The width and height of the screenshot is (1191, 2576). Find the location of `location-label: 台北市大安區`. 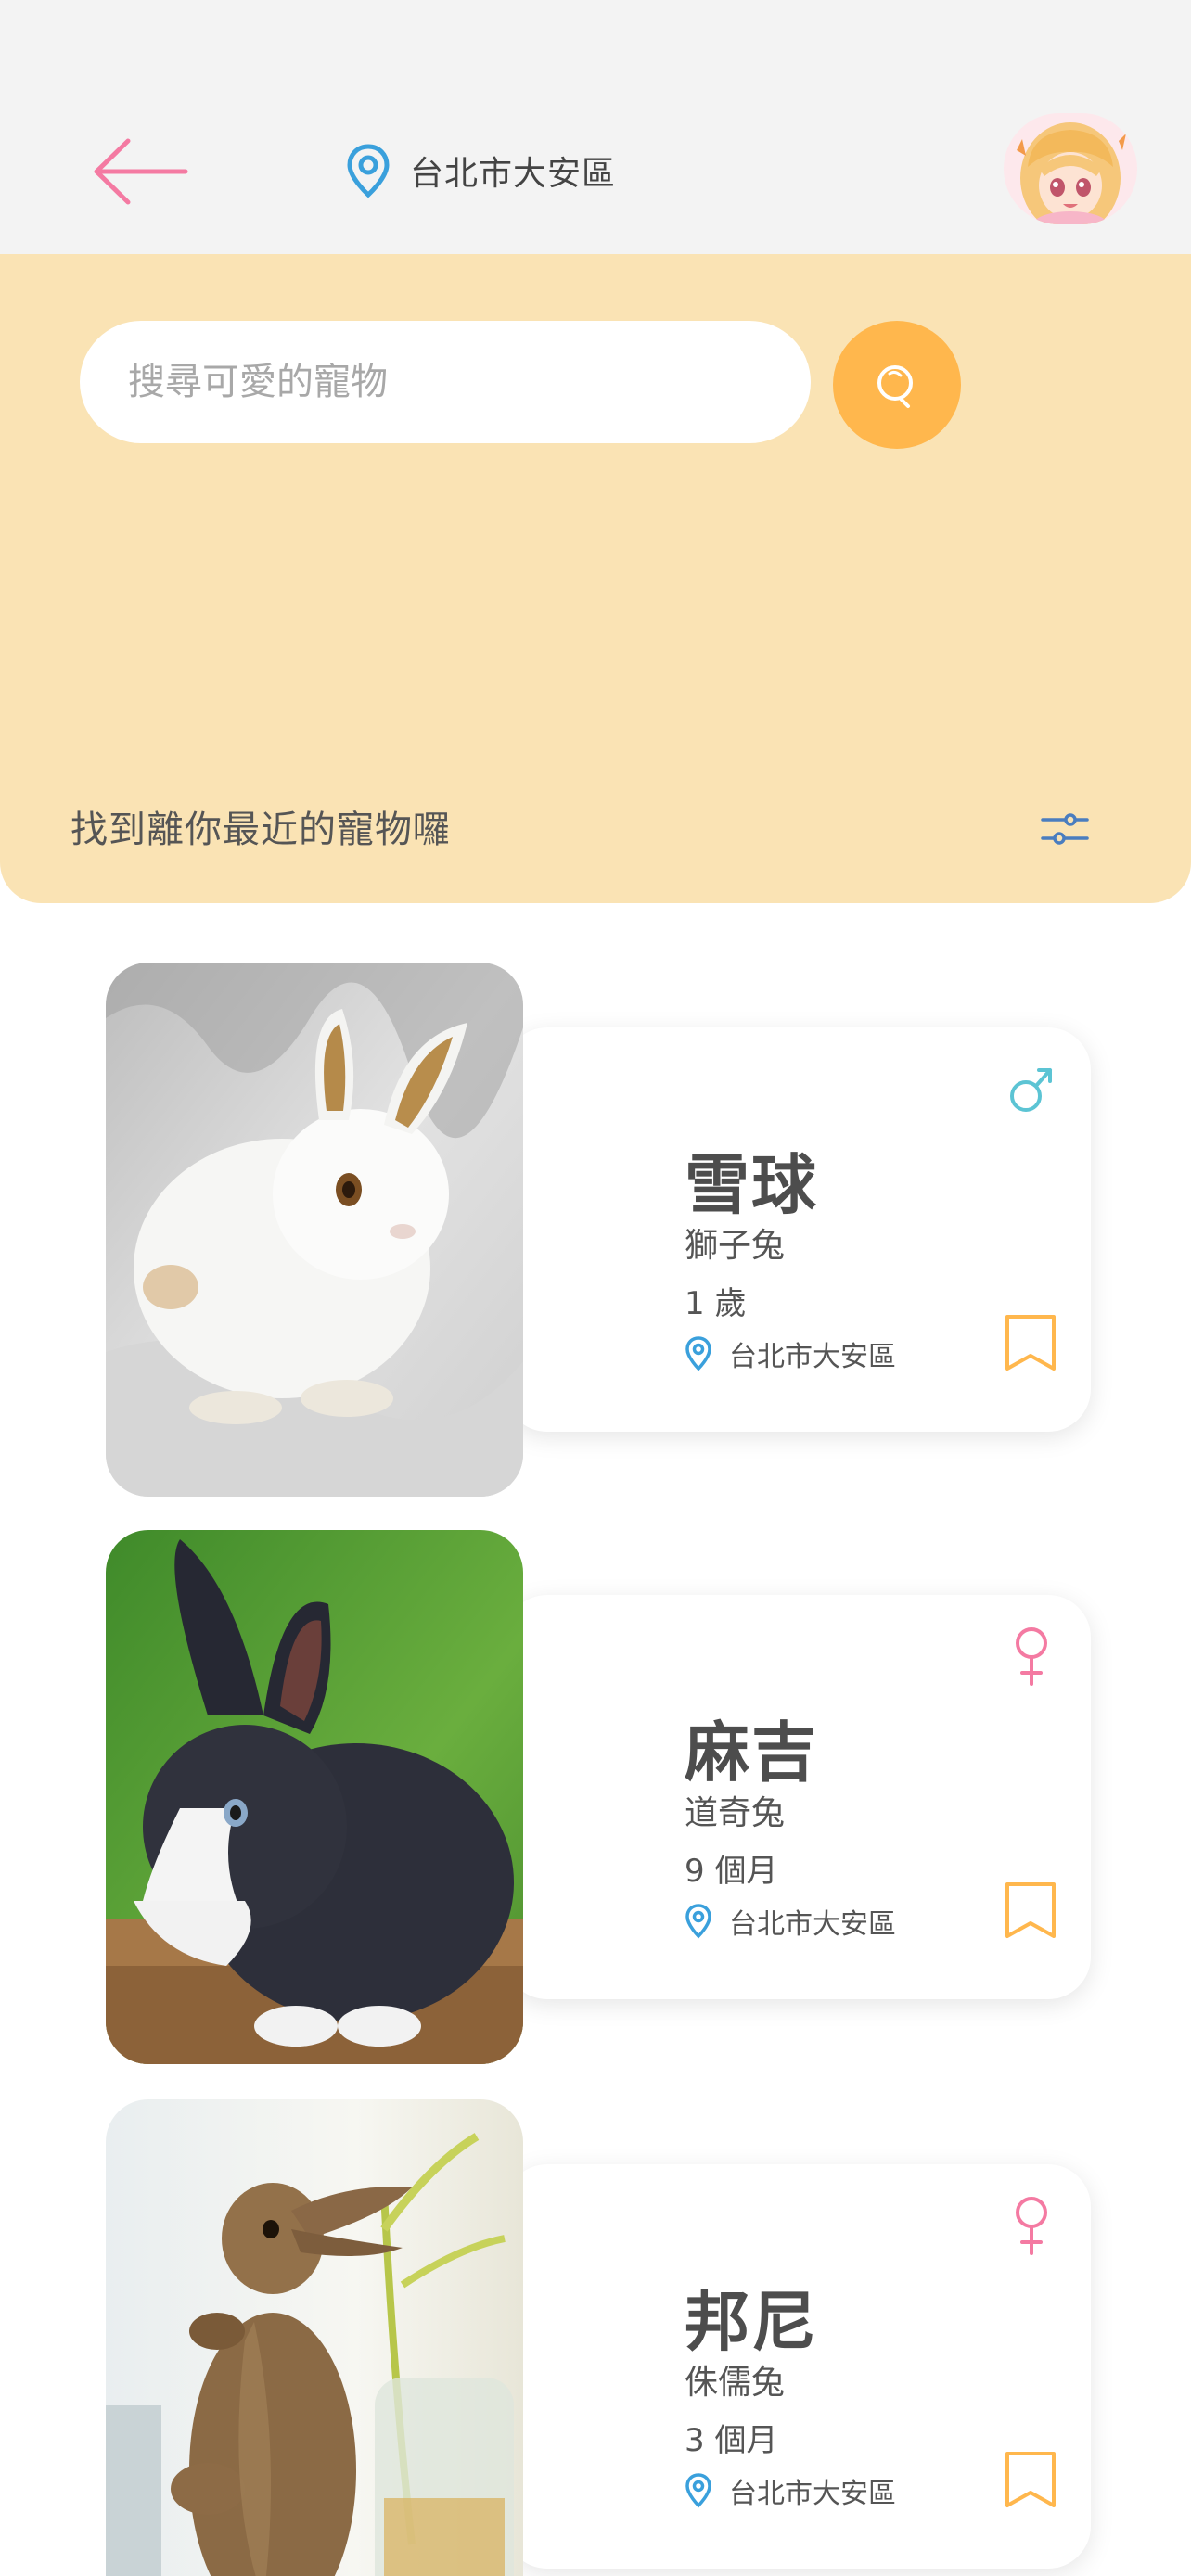

location-label: 台北市大安區 is located at coordinates (513, 174).